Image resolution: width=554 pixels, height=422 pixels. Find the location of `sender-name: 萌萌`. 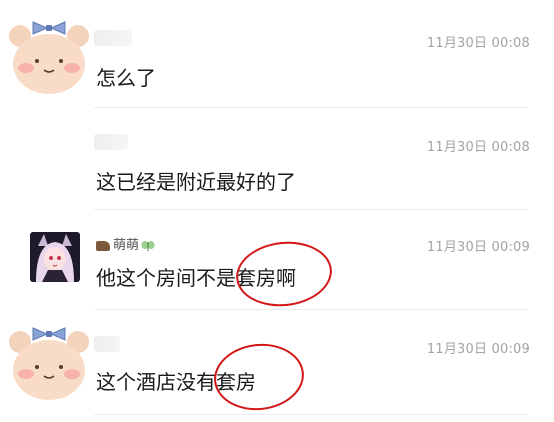

sender-name: 萌萌 is located at coordinates (125, 243).